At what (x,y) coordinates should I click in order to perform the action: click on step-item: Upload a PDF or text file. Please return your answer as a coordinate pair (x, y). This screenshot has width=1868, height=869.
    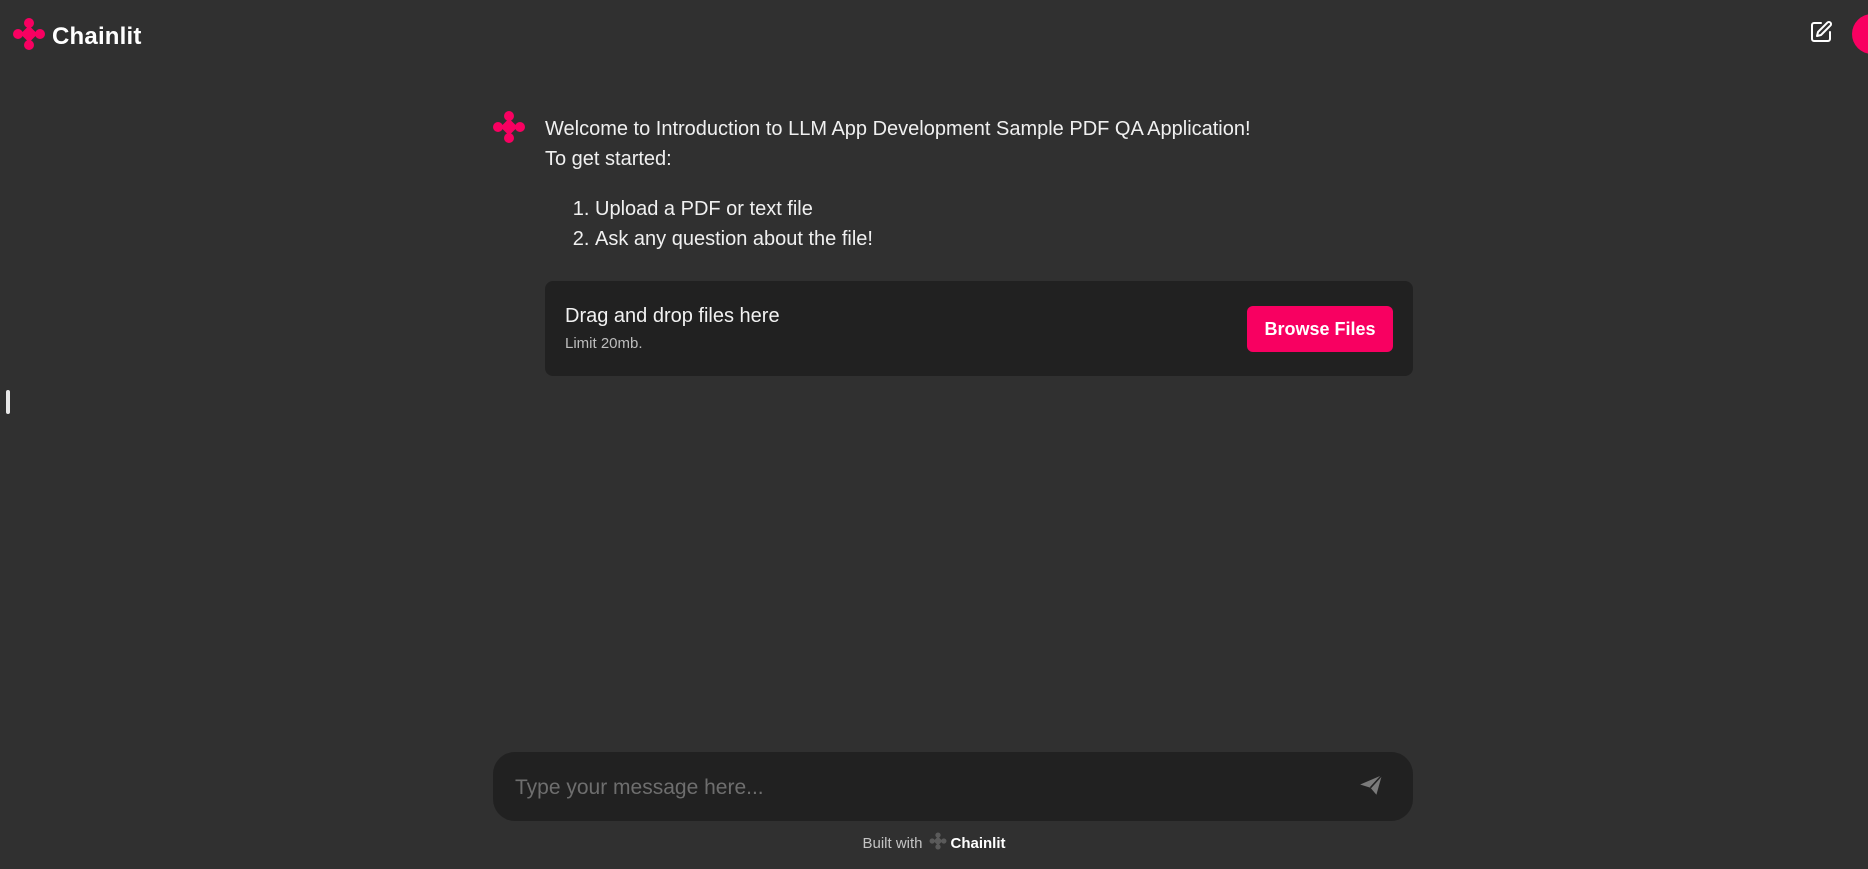
    Looking at the image, I should click on (1004, 209).